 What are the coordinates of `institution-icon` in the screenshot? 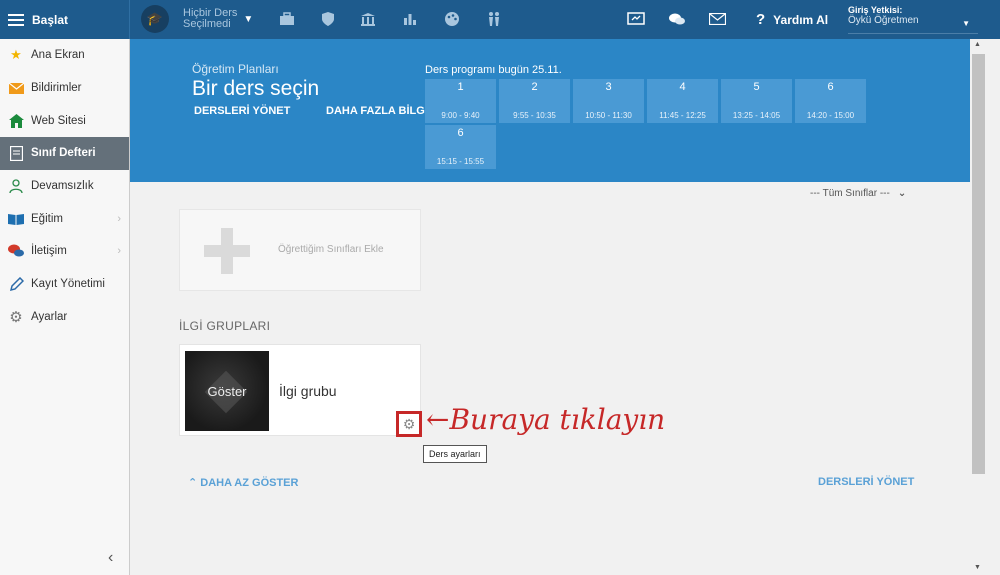 It's located at (368, 19).